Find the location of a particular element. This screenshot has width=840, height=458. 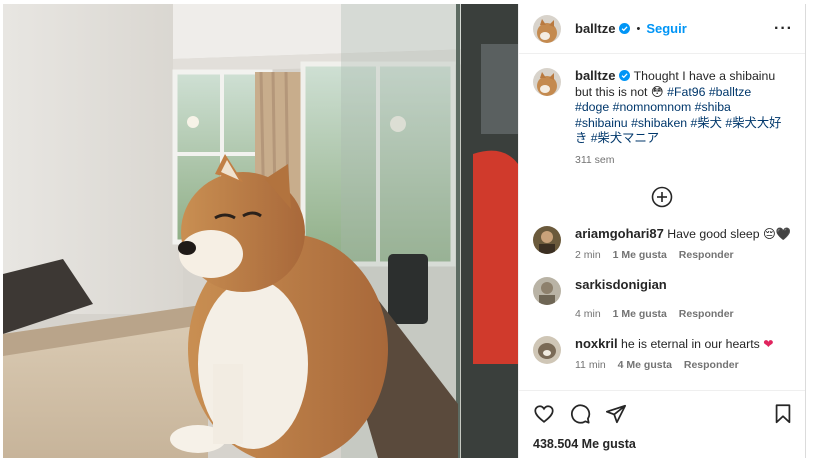

comment-likes: 4 Me gusta is located at coordinates (645, 365).